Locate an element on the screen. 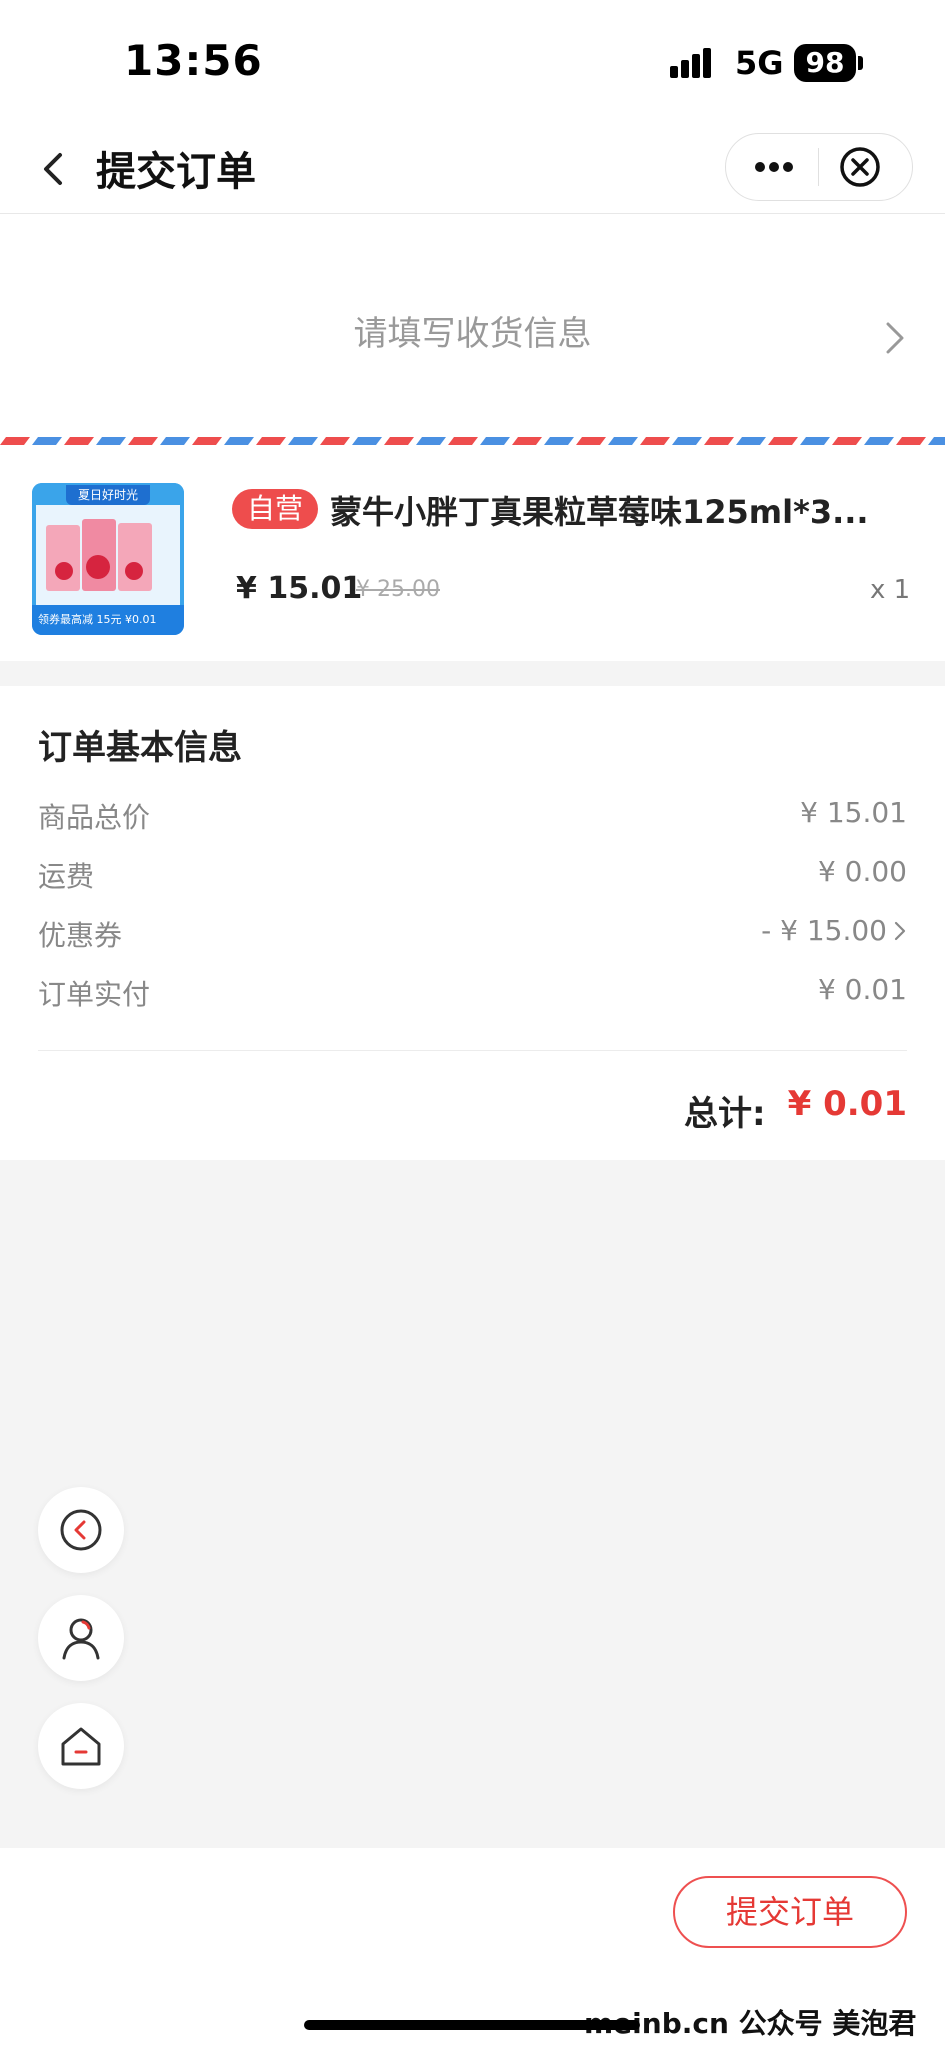 This screenshot has width=945, height=2048. status-time: 13:56 is located at coordinates (193, 60).